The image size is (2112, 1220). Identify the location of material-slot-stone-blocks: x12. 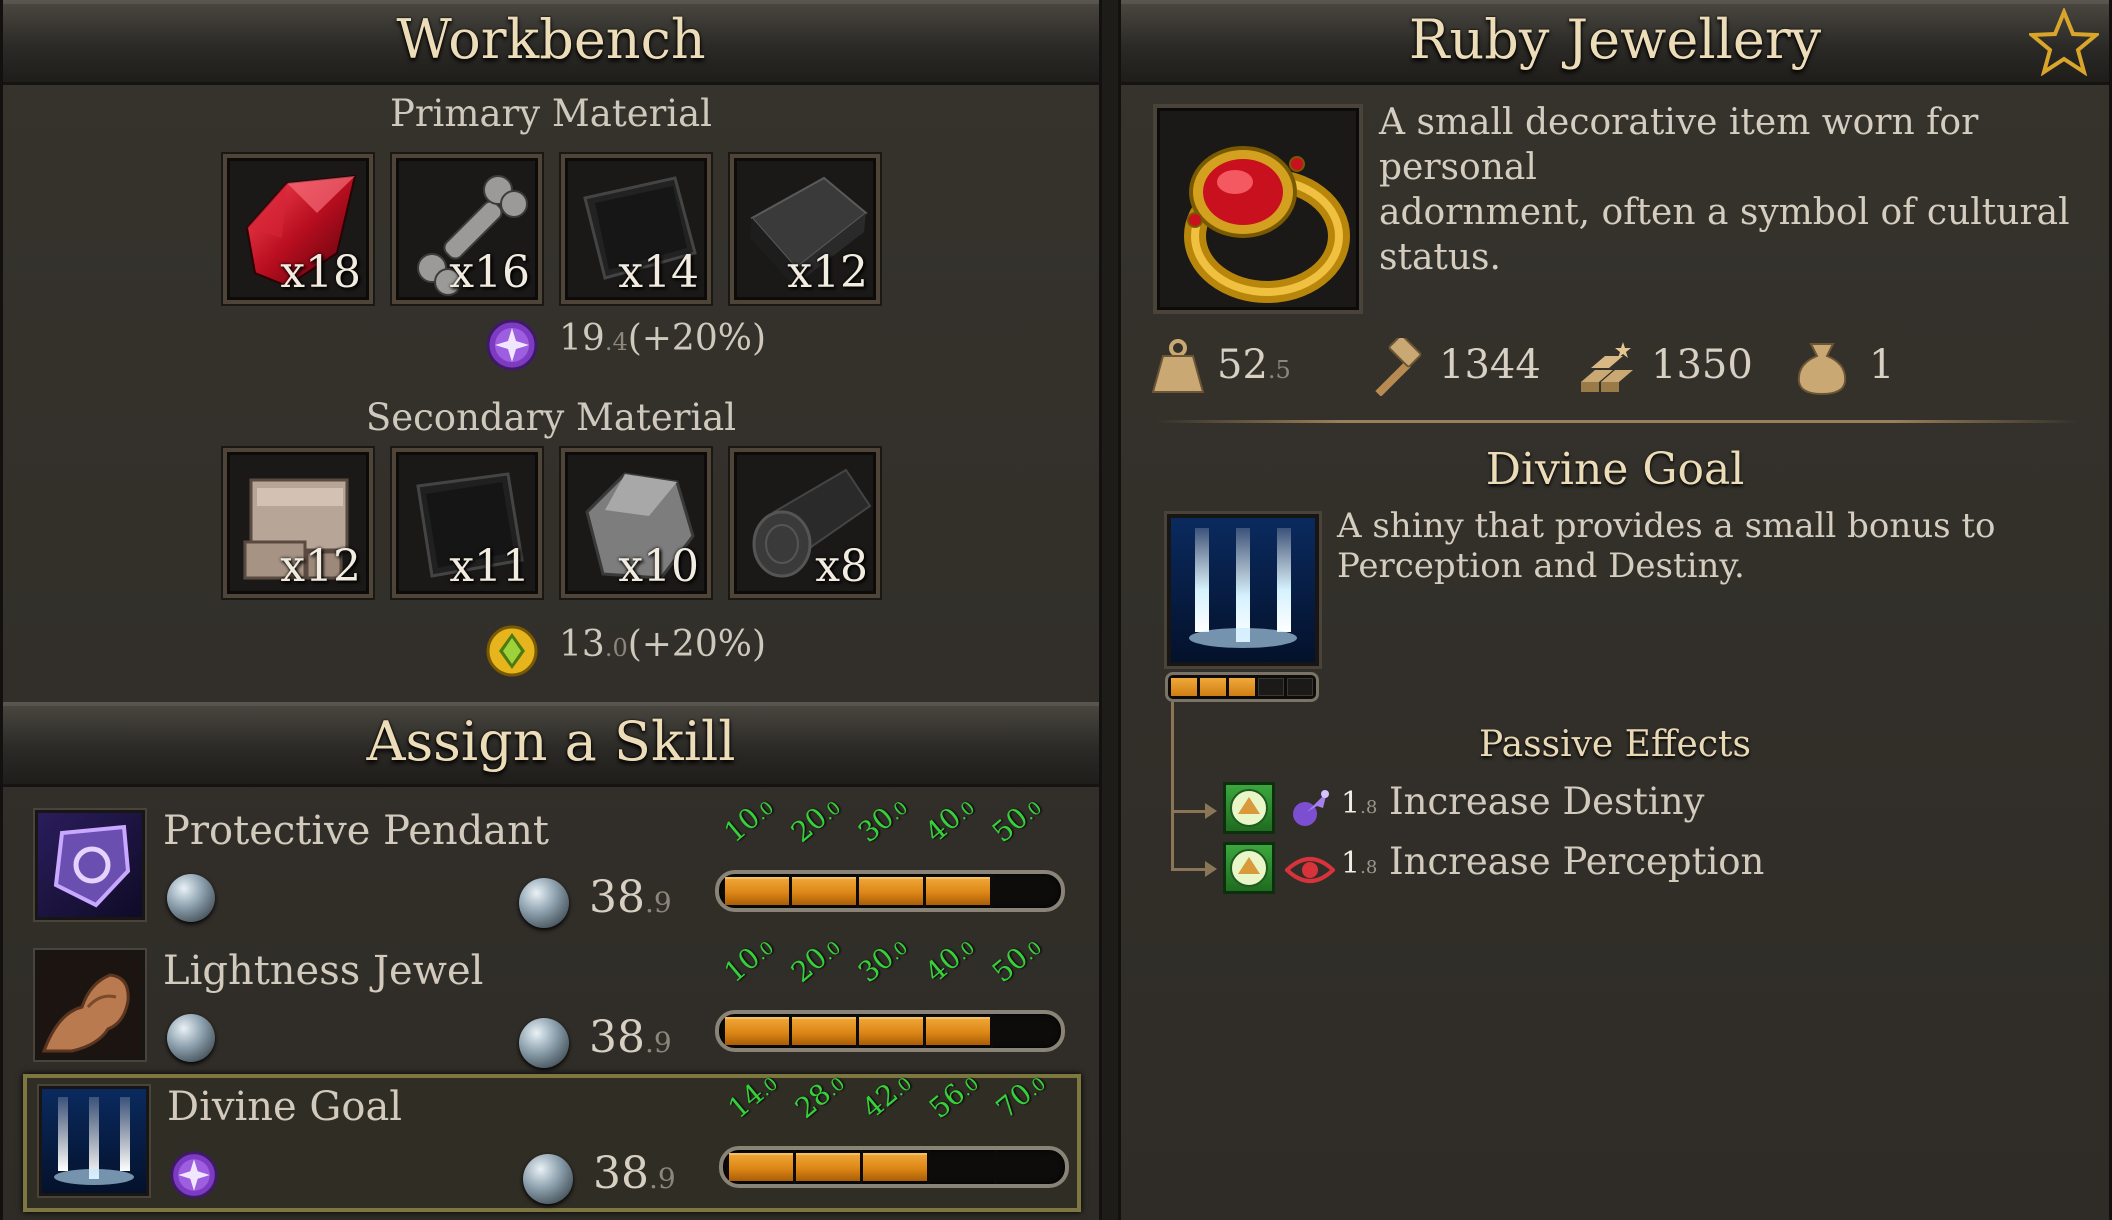
(298, 523).